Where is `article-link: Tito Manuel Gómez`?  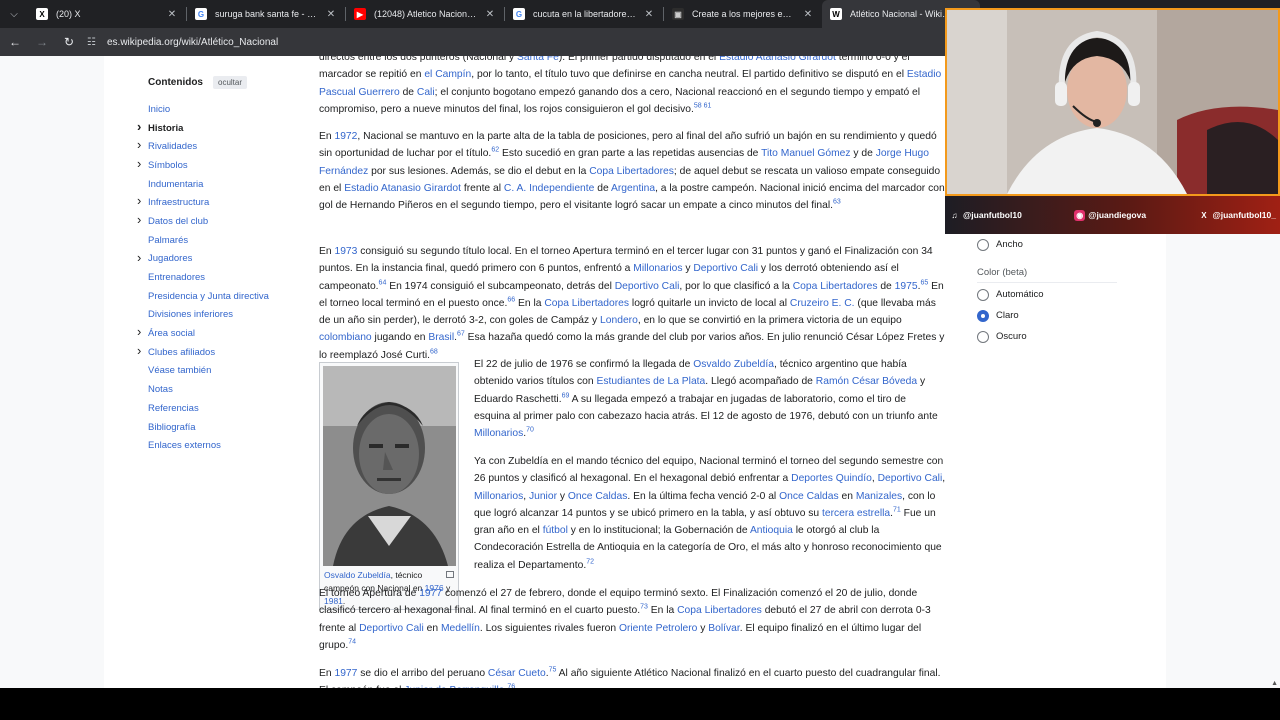
article-link: Tito Manuel Gómez is located at coordinates (805, 153).